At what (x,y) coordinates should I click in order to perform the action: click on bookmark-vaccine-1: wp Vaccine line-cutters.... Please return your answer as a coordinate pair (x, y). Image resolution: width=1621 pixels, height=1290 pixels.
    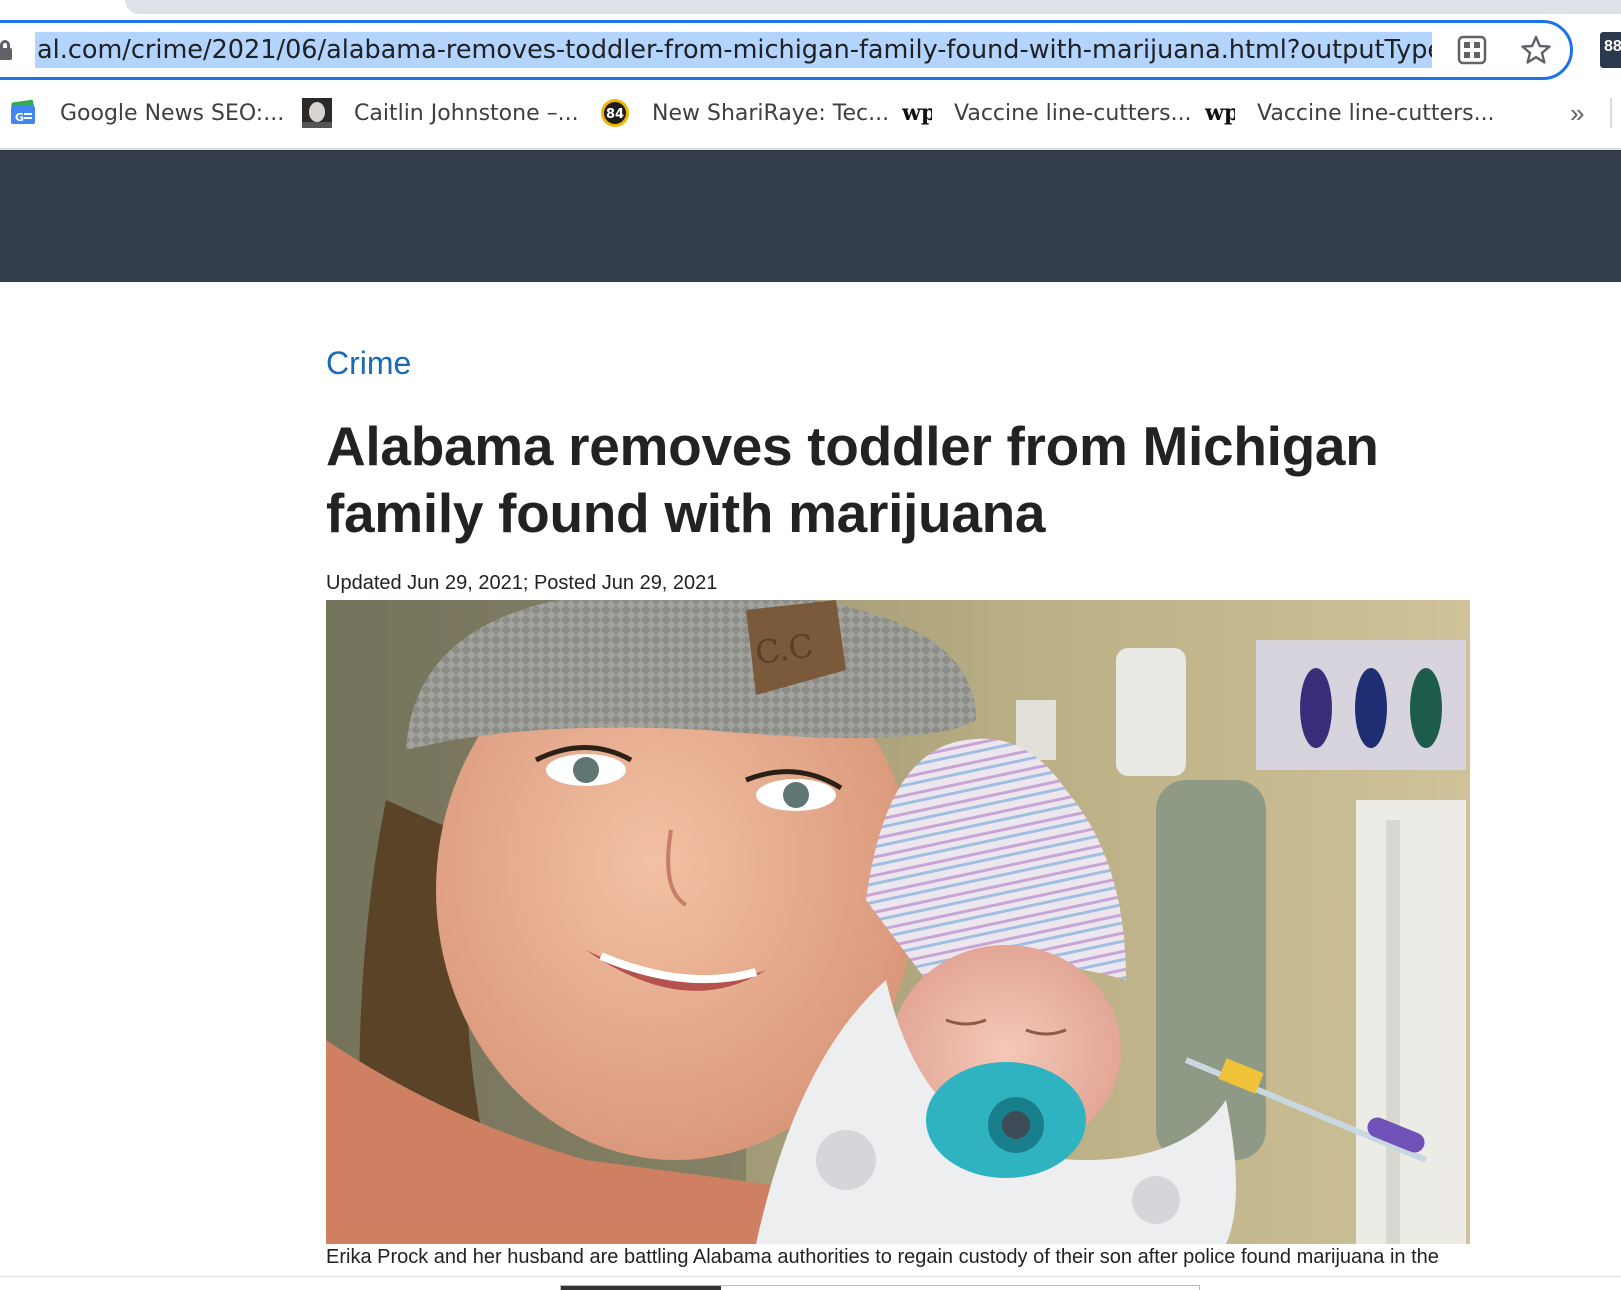
    Looking at the image, I should click on (1047, 113).